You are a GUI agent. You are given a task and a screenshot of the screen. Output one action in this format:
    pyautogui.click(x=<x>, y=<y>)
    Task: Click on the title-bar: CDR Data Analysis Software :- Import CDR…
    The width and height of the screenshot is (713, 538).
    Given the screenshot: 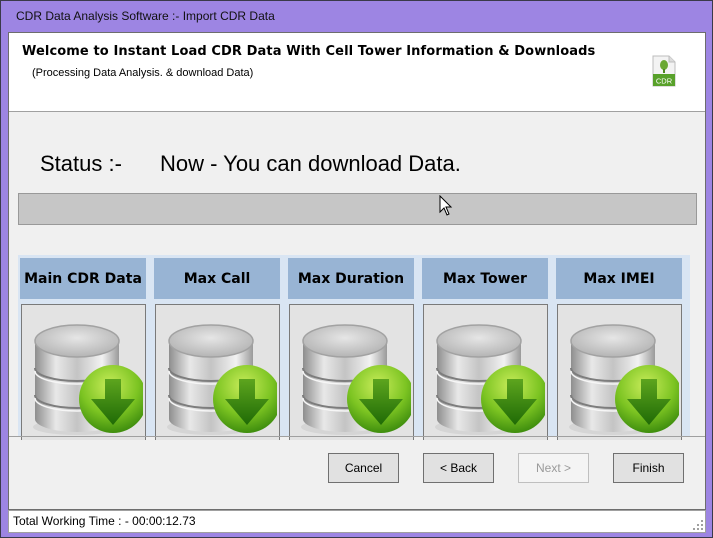 What is the action you would take?
    pyautogui.click(x=356, y=16)
    